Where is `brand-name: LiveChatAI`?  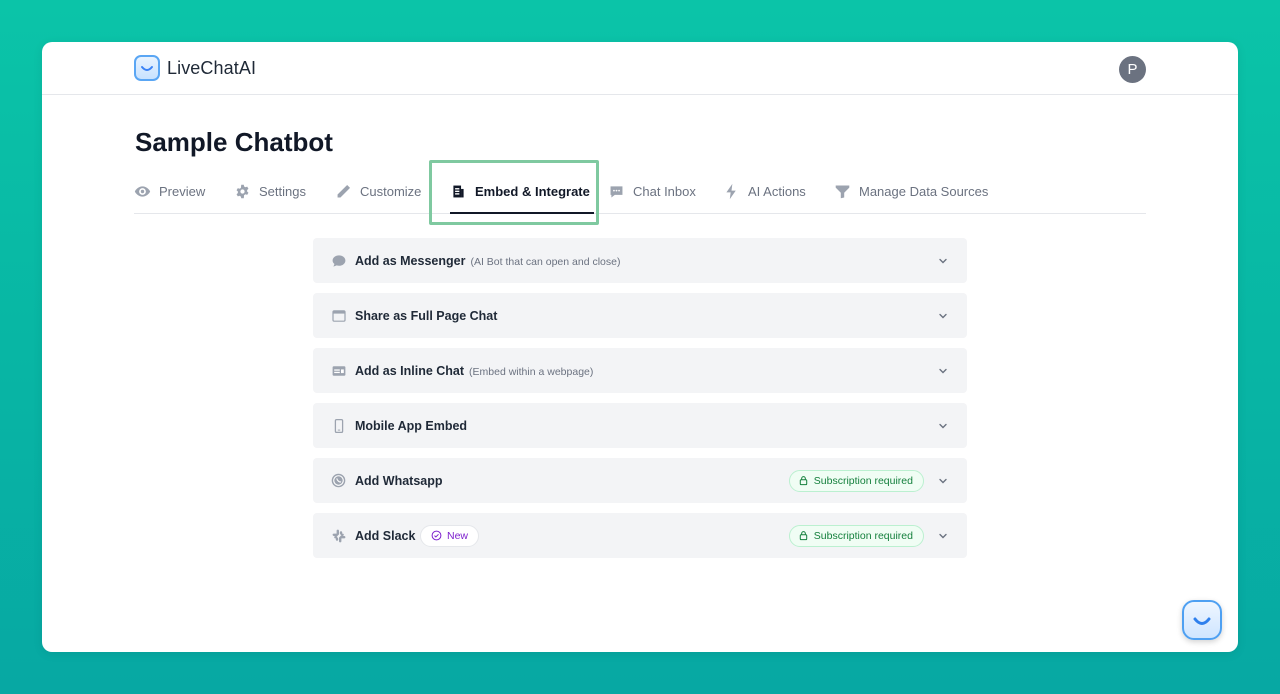
brand-name: LiveChatAI is located at coordinates (212, 67).